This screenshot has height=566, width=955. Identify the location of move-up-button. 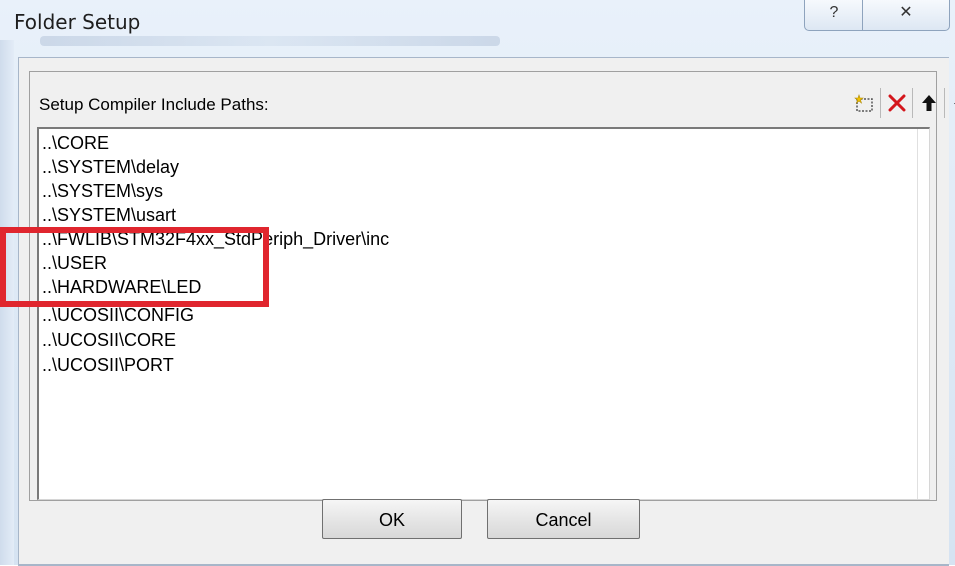
(928, 103).